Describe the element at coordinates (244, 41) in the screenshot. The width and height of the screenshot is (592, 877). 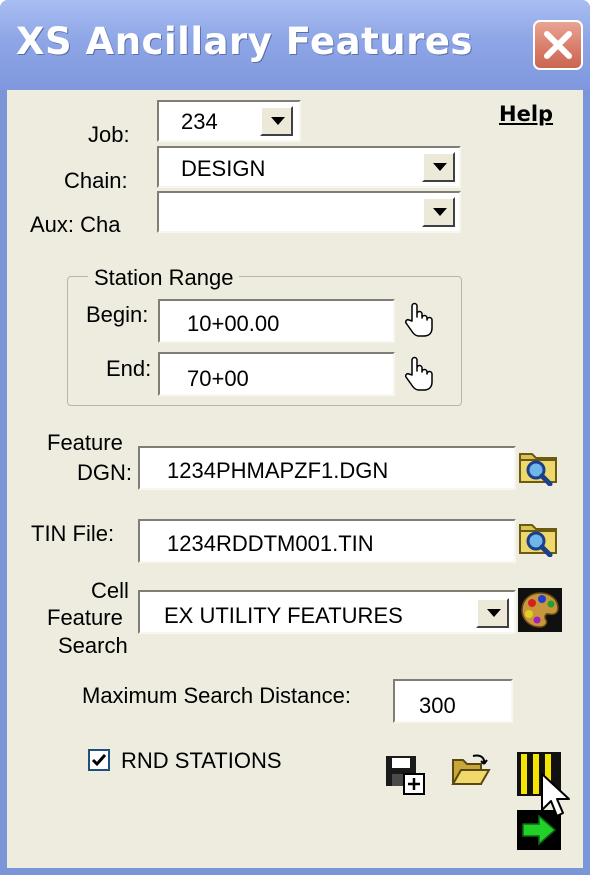
I see `window-title: XS Ancillary Features` at that location.